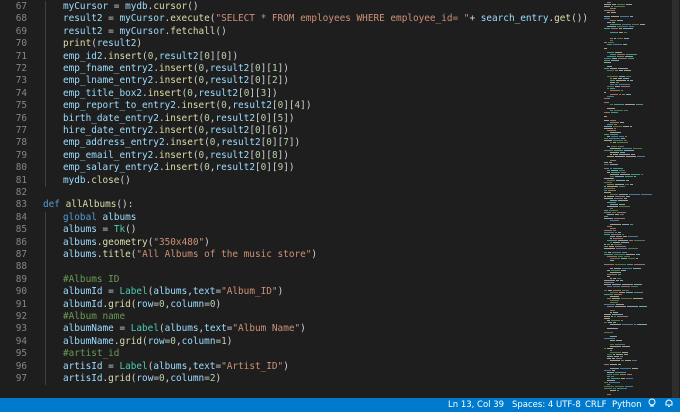 This screenshot has height=412, width=680. What do you see at coordinates (300, 44) in the screenshot?
I see `code-line: 70 print(result2)` at bounding box center [300, 44].